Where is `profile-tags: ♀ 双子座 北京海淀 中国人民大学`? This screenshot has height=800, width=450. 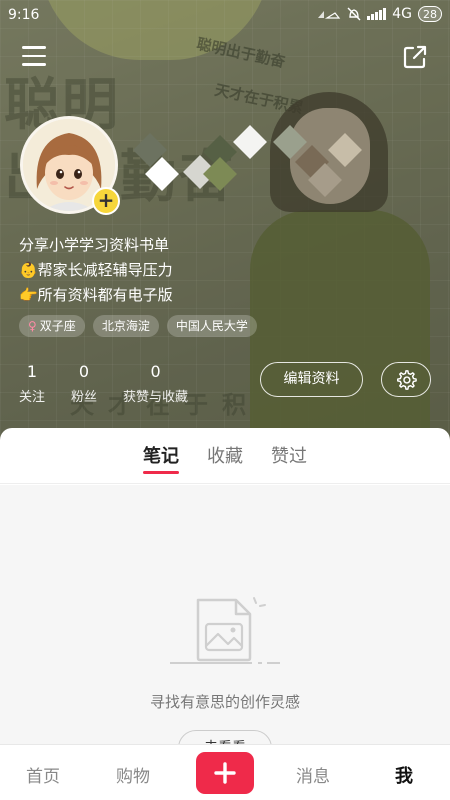 profile-tags: ♀ 双子座 北京海淀 中国人民大学 is located at coordinates (138, 326).